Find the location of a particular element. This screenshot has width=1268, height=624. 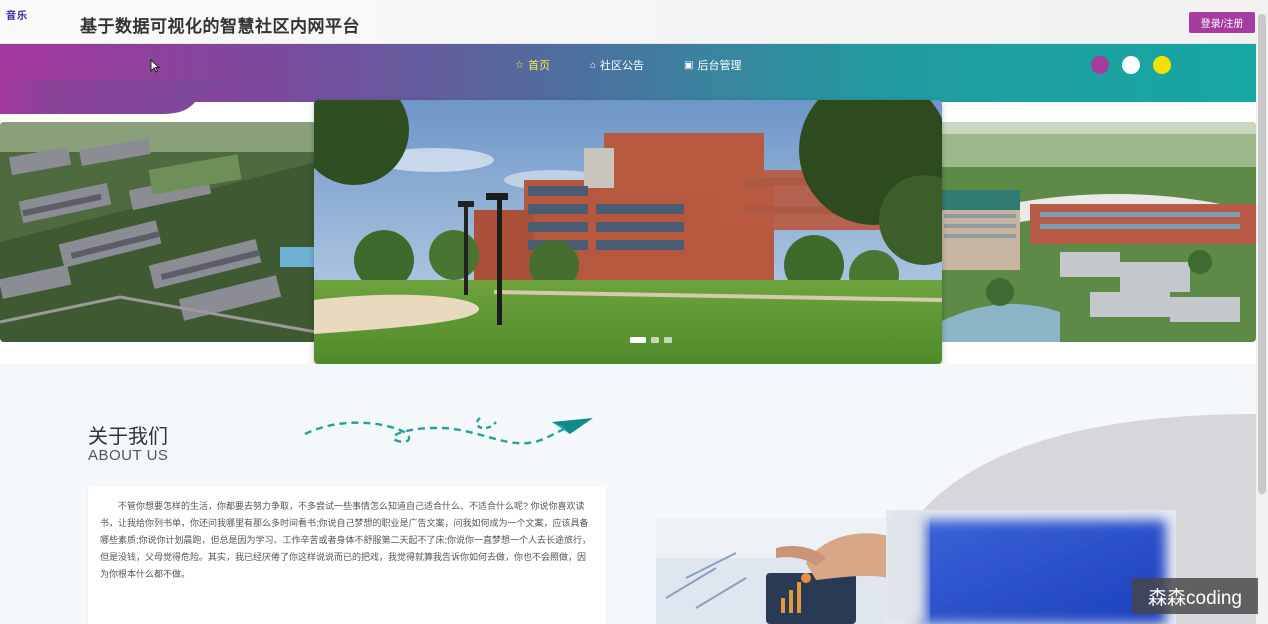

music-toggle: 音乐 is located at coordinates (17, 14).